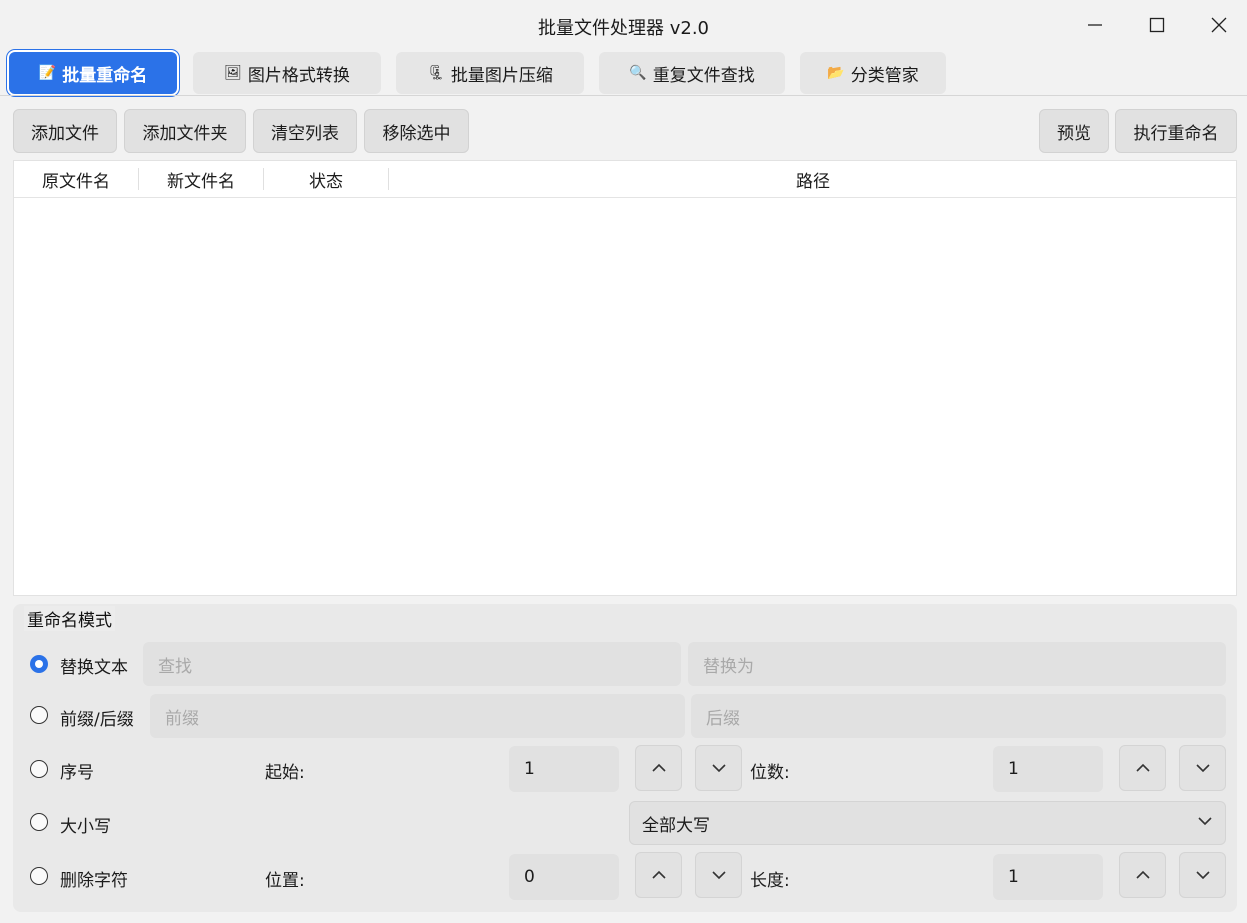  What do you see at coordinates (105, 75) in the screenshot?
I see `tab-label: 批量重命名` at bounding box center [105, 75].